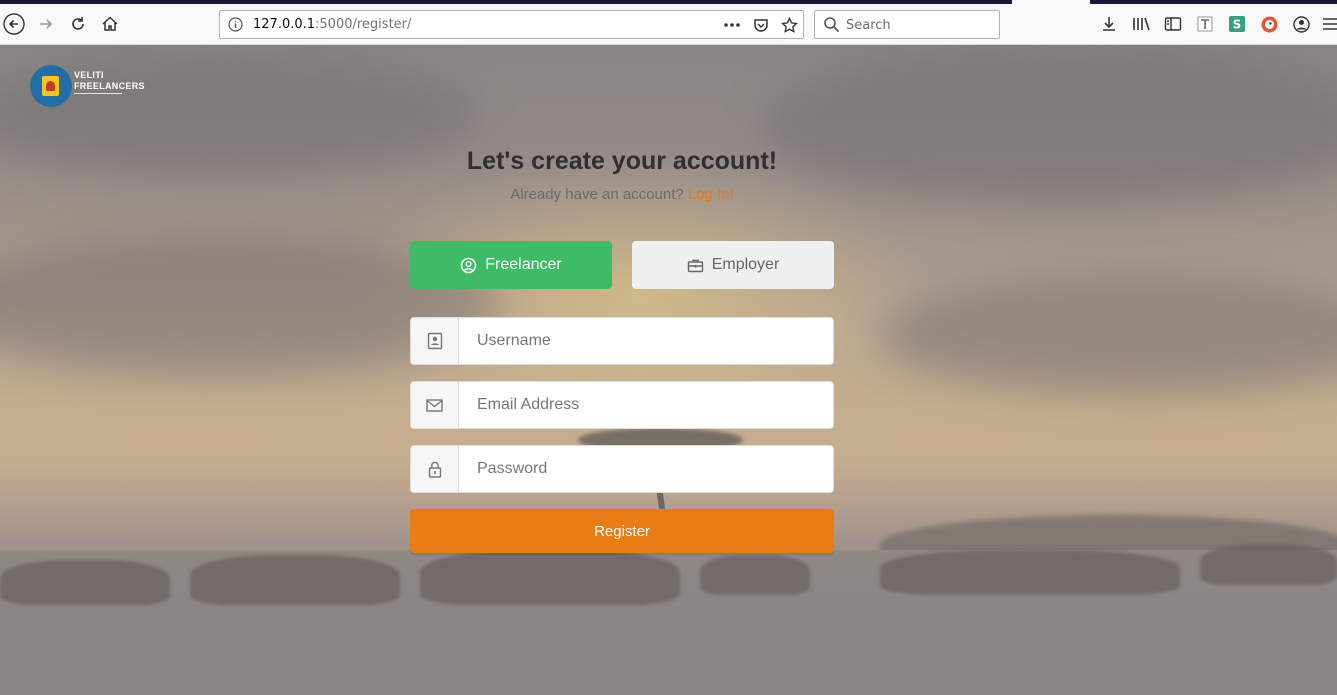 The width and height of the screenshot is (1337, 695). I want to click on username-addon, so click(435, 341).